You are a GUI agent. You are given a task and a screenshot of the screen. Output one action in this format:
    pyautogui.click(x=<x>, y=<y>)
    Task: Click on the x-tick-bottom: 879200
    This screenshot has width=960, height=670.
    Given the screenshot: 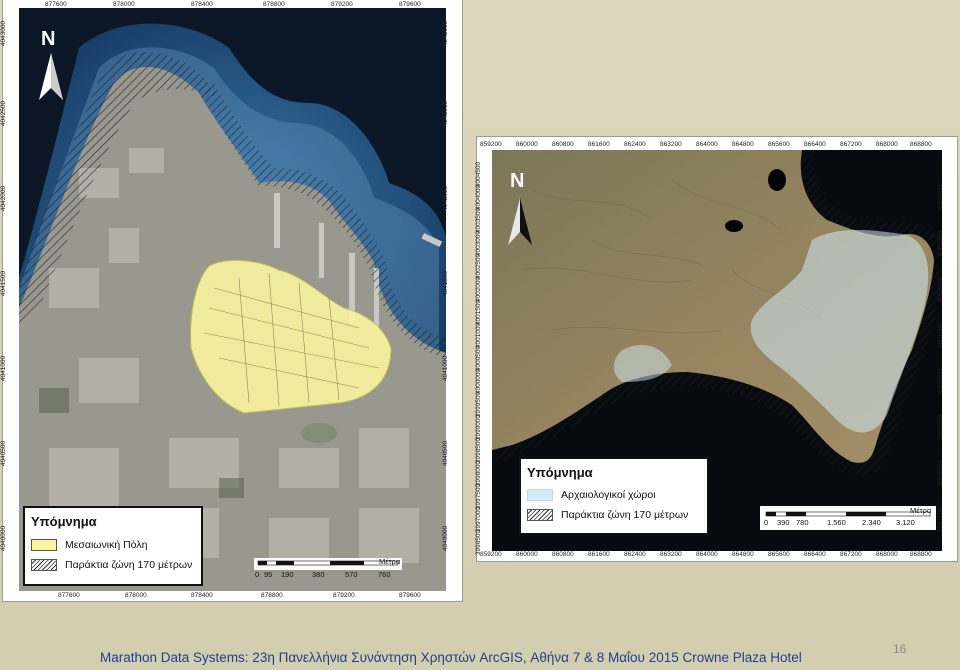 What is the action you would take?
    pyautogui.click(x=344, y=595)
    